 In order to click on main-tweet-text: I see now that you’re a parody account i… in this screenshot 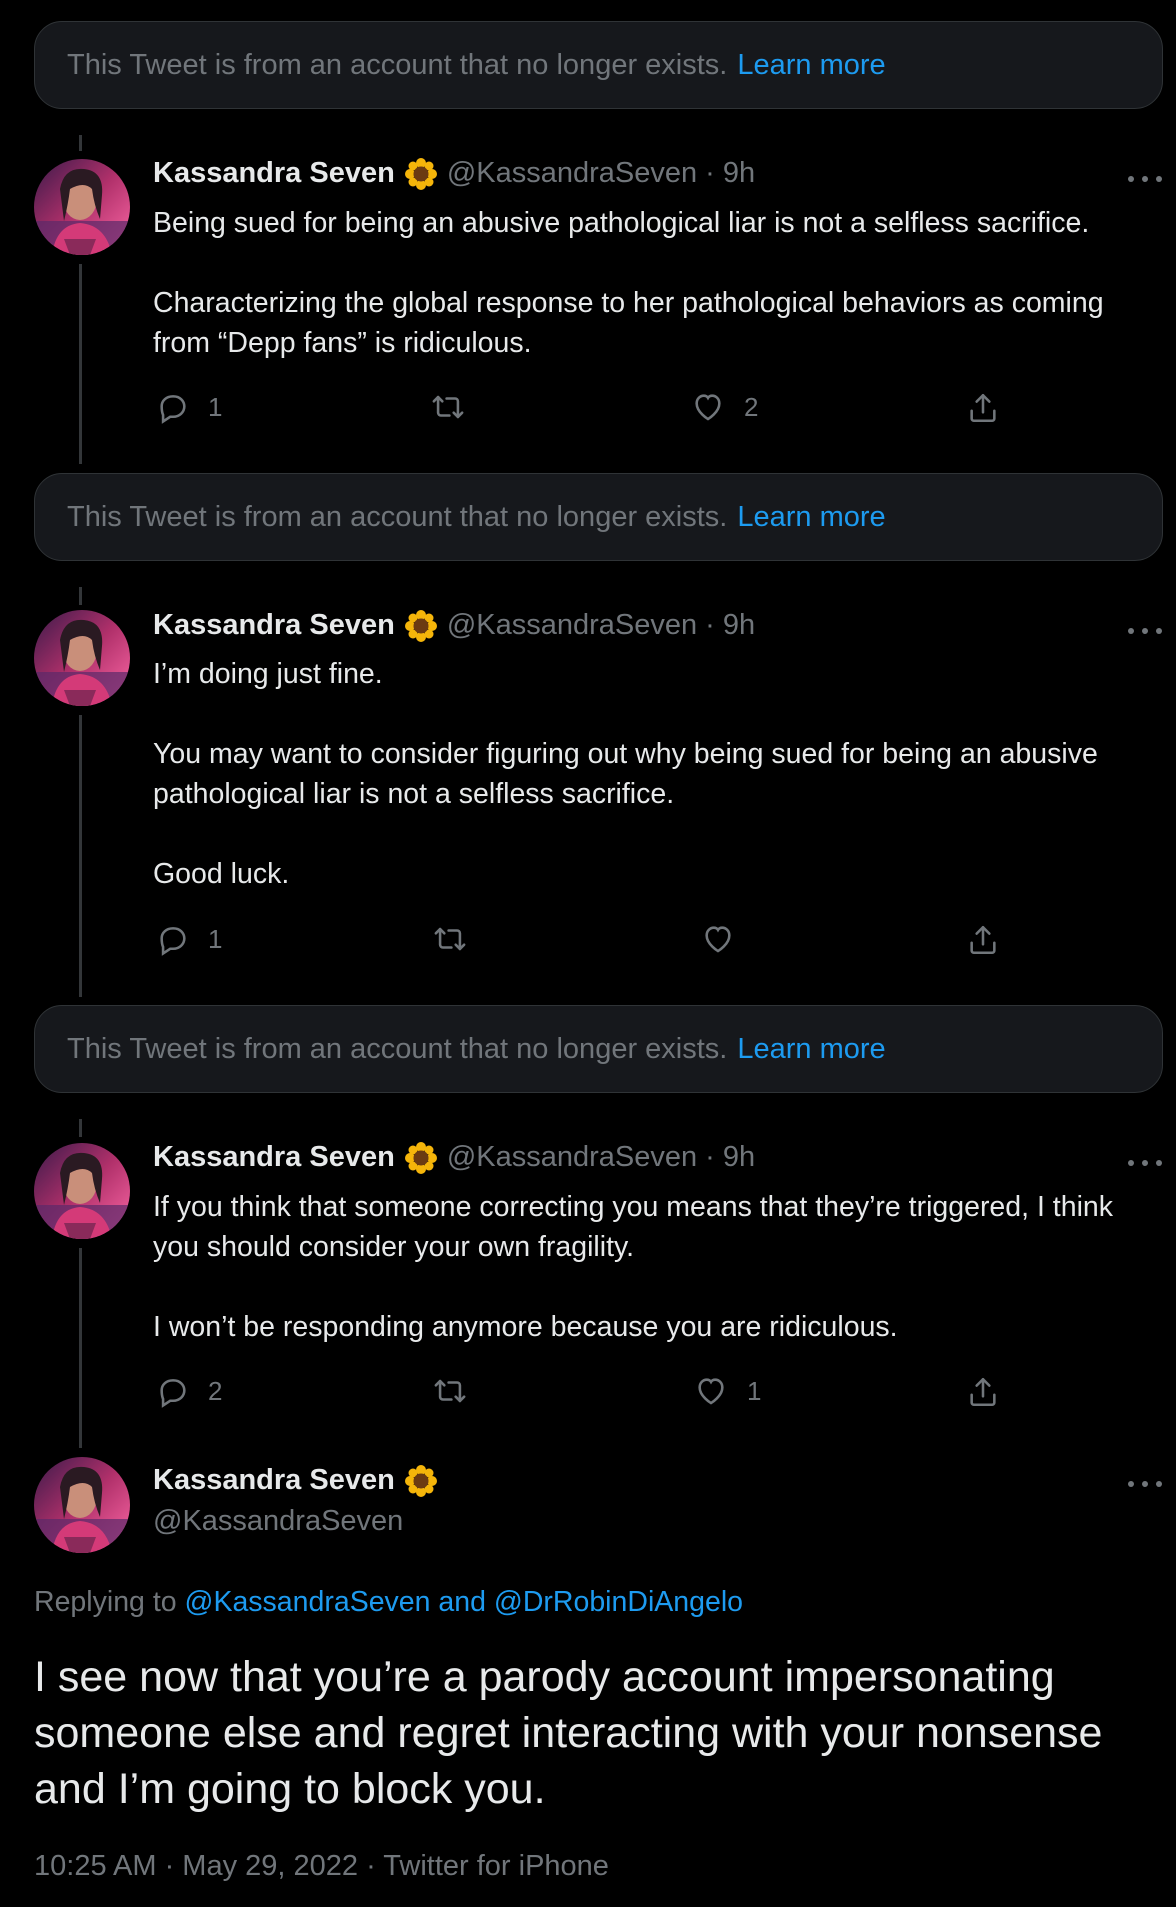, I will do `click(568, 1733)`.